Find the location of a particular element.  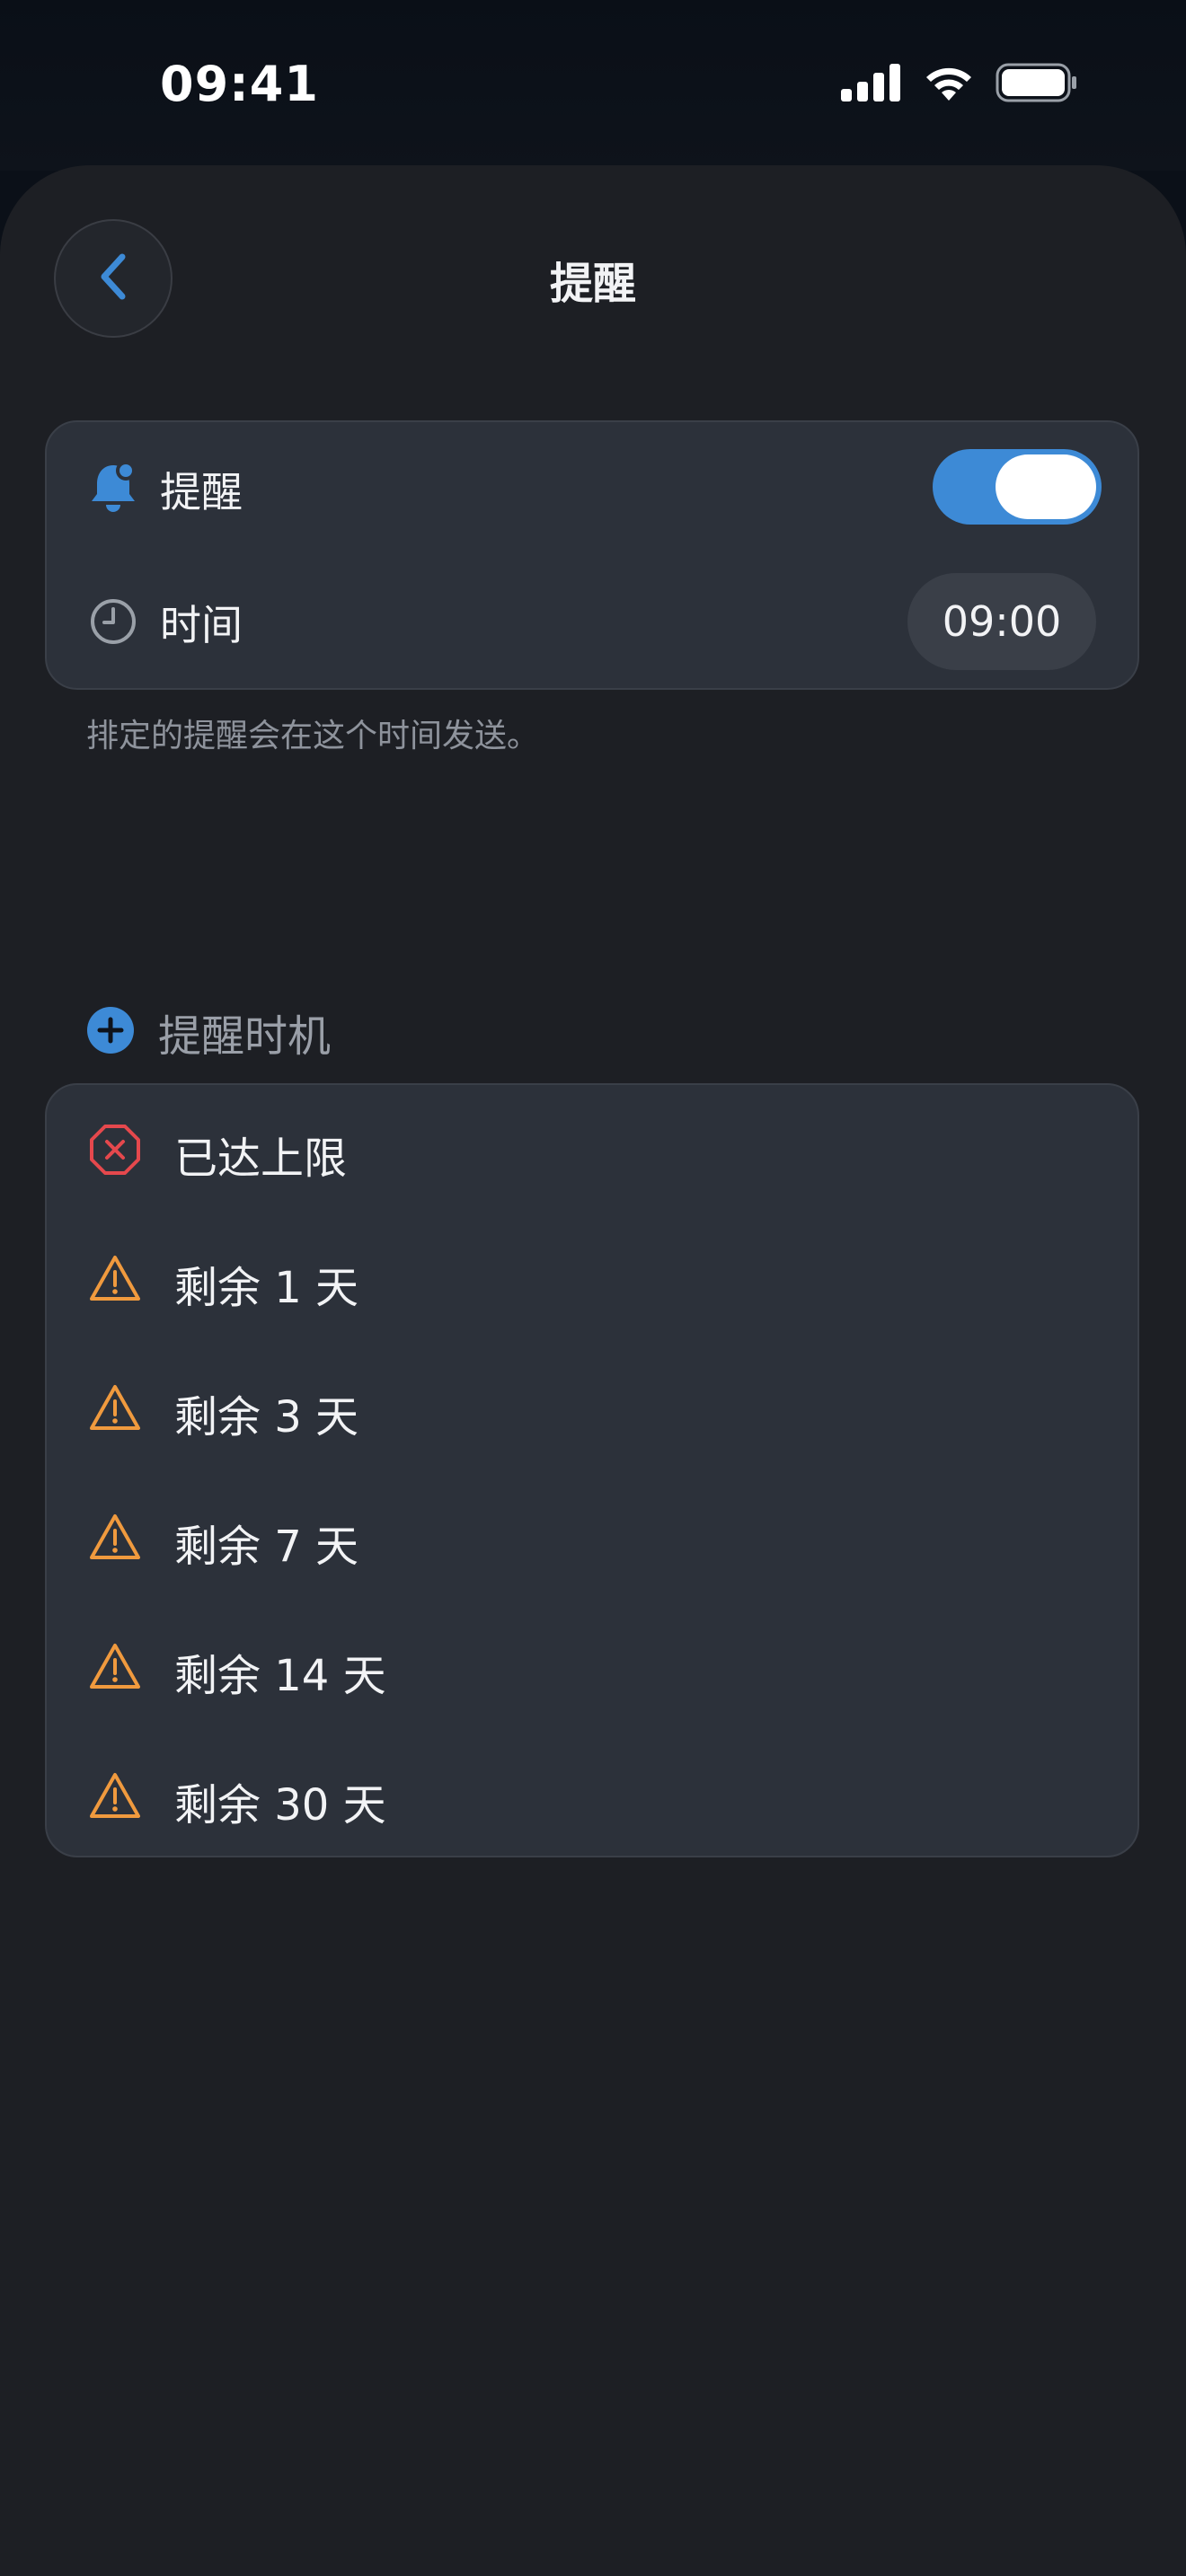

list-item-label: 已达上限 is located at coordinates (261, 1159).